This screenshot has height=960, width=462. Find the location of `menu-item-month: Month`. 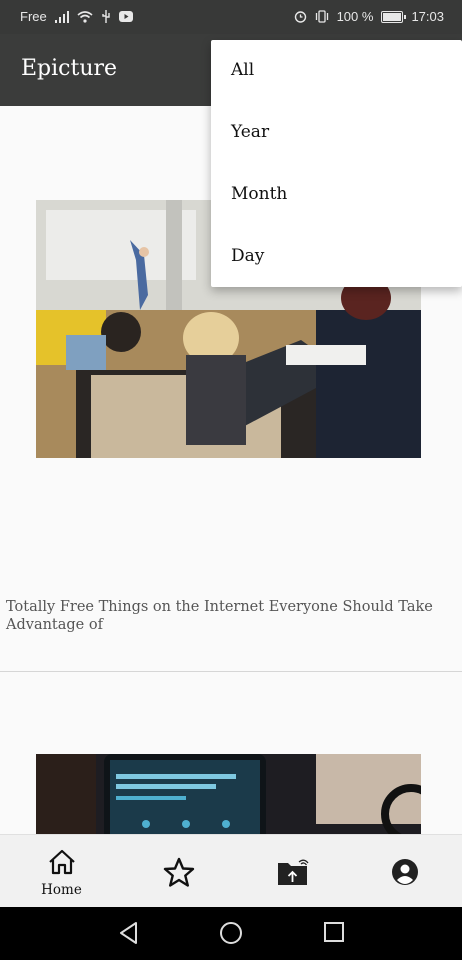

menu-item-month: Month is located at coordinates (259, 194).